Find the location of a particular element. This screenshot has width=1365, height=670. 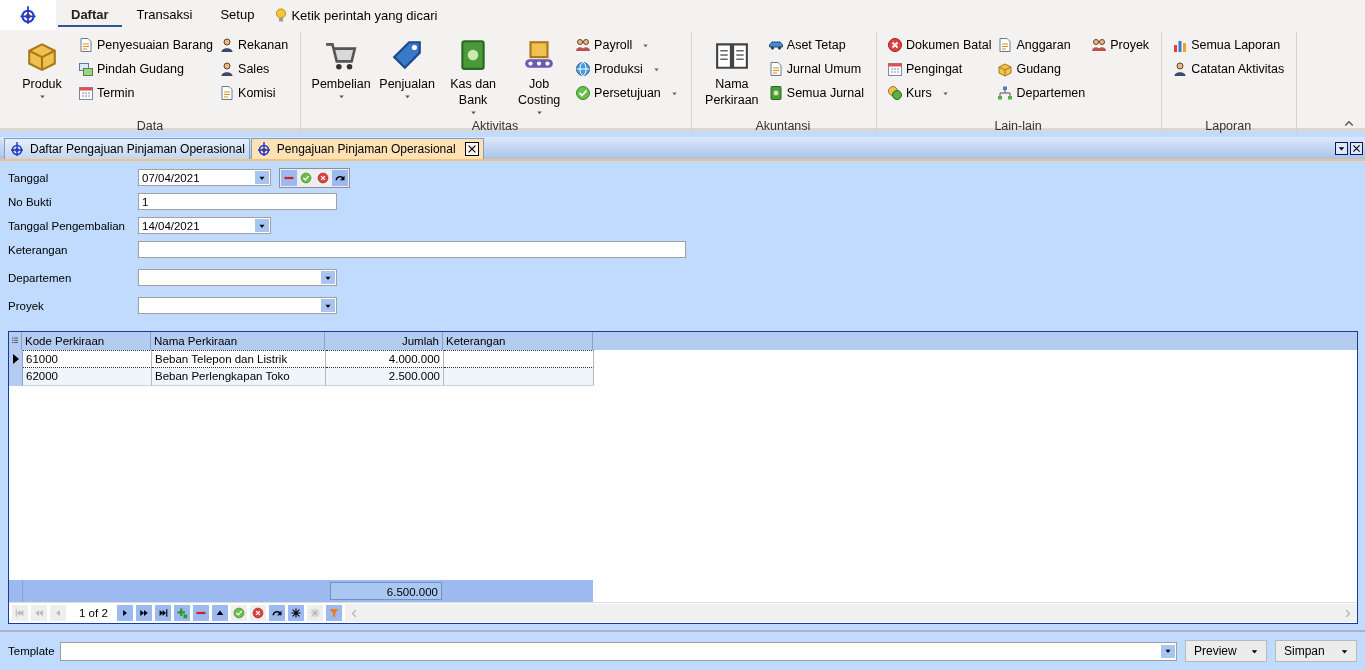

field-label: Tanggal Pengembalian is located at coordinates (67, 225).